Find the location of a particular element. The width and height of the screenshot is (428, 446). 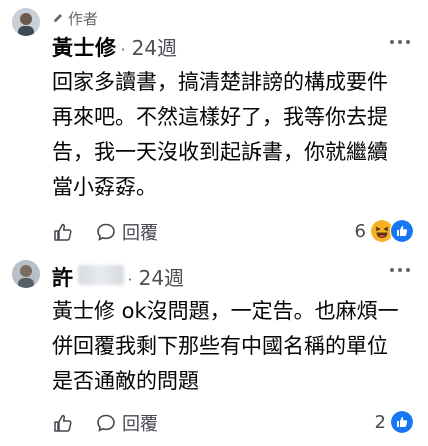

commenter-name: 黃士修 is located at coordinates (84, 47).